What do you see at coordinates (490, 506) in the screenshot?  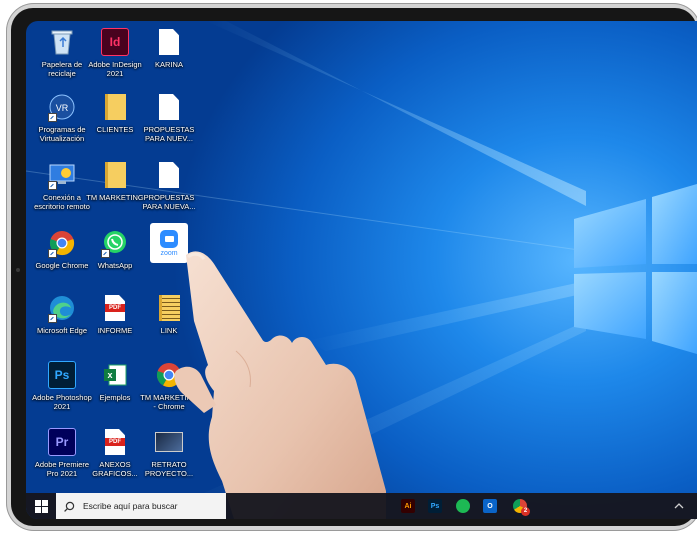 I see `outlook-taskbar-icon: O` at bounding box center [490, 506].